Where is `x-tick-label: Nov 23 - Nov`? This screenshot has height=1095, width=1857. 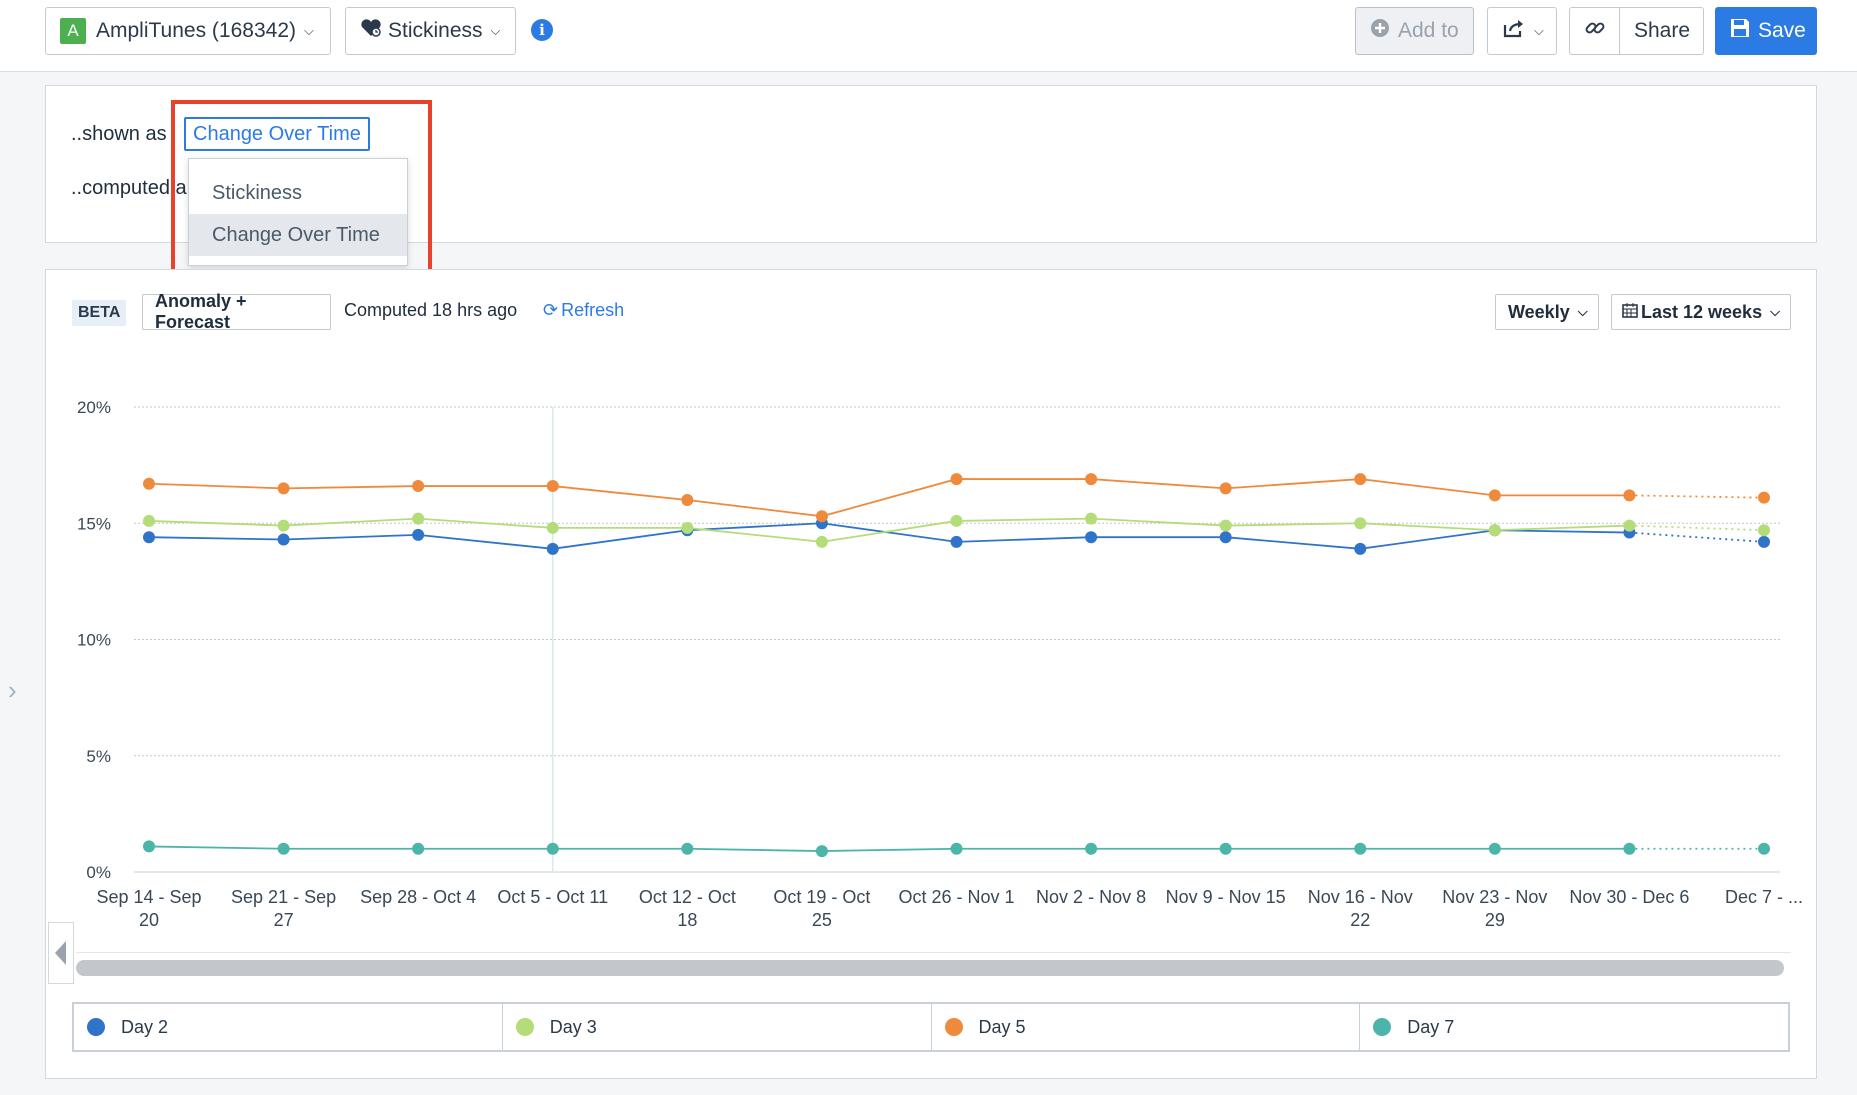 x-tick-label: Nov 23 - Nov is located at coordinates (1494, 897).